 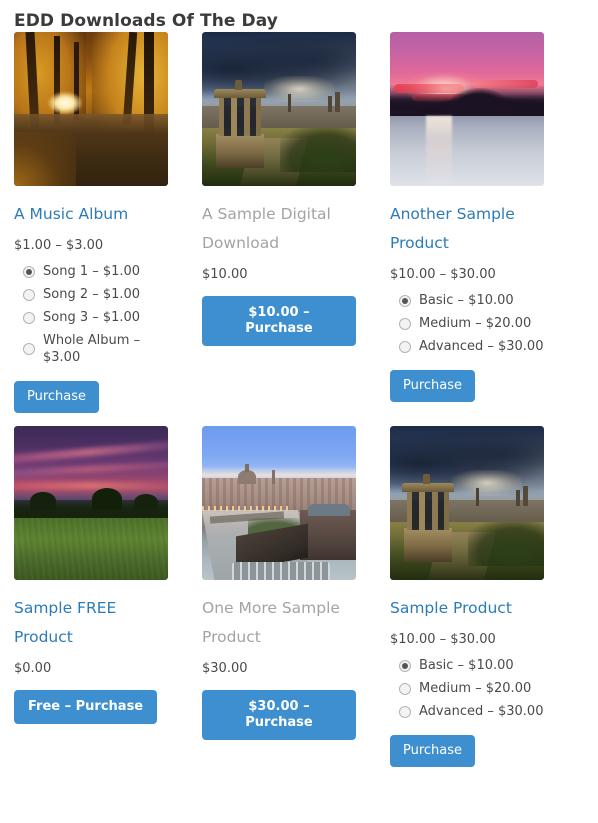 I want to click on paris-skyline-river-photo, so click(x=279, y=503).